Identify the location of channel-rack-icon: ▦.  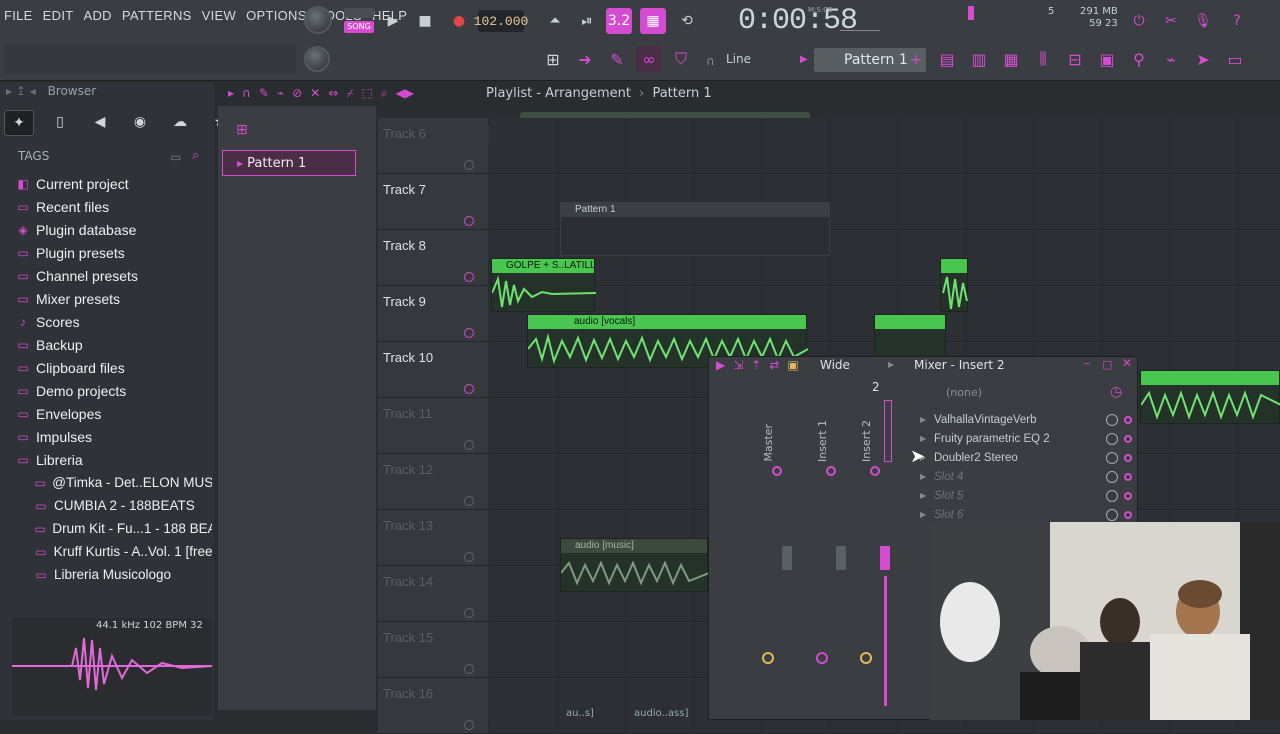
(1011, 59).